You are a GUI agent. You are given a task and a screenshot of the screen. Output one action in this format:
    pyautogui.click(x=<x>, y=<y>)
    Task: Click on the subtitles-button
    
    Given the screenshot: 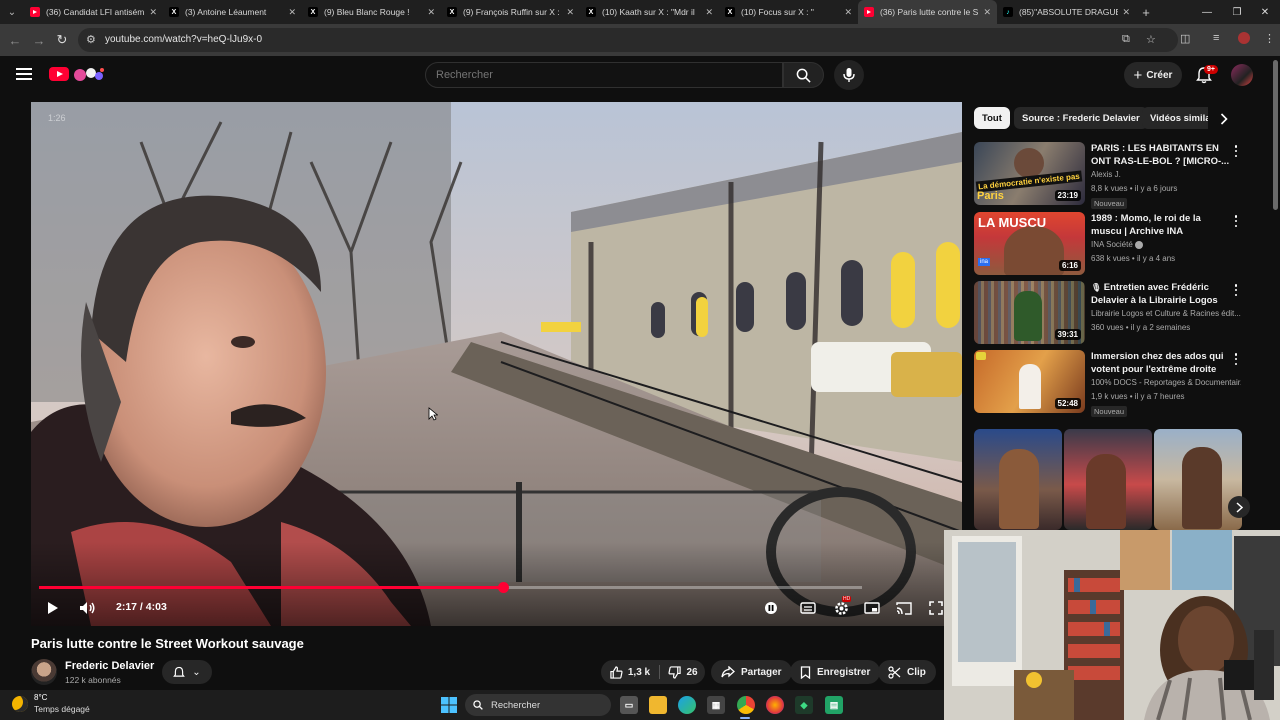 What is the action you would take?
    pyautogui.click(x=808, y=608)
    